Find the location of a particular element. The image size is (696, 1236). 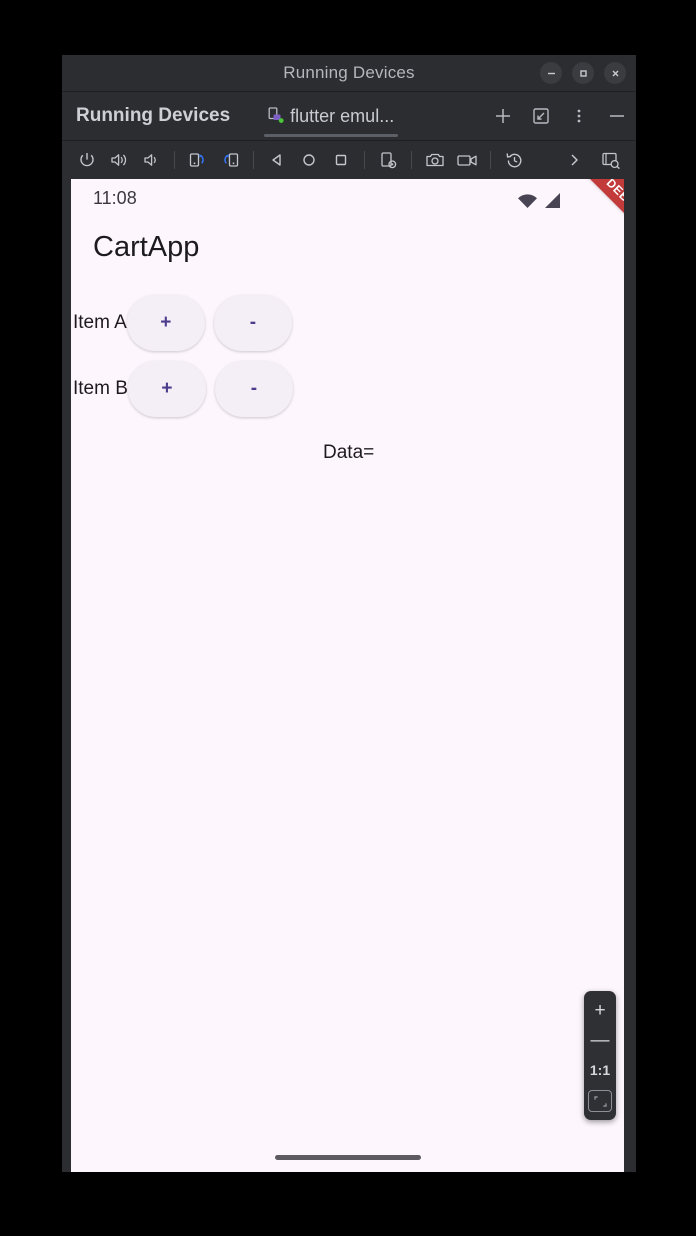

power-button is located at coordinates (87, 160).